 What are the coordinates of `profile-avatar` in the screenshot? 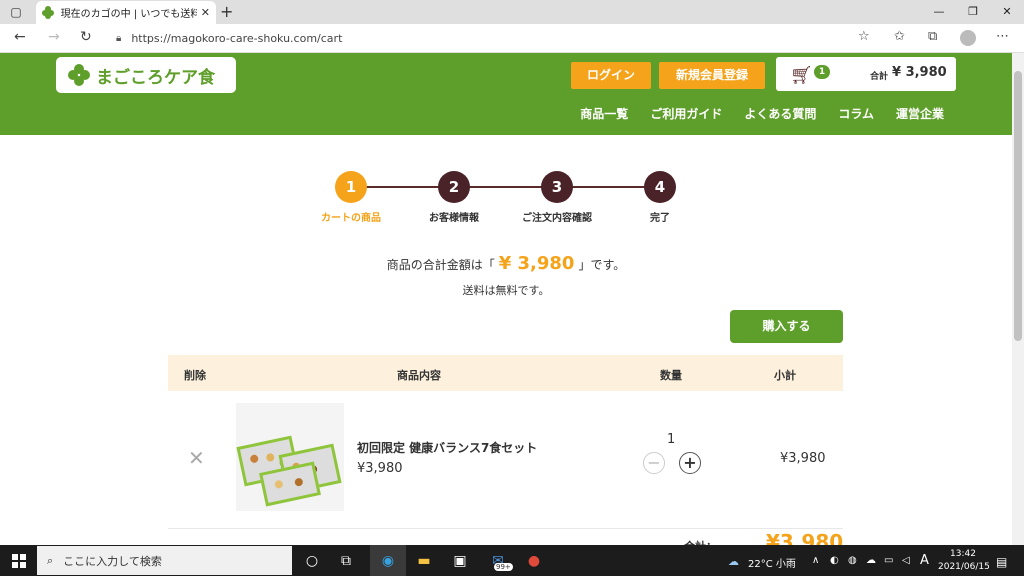 It's located at (968, 38).